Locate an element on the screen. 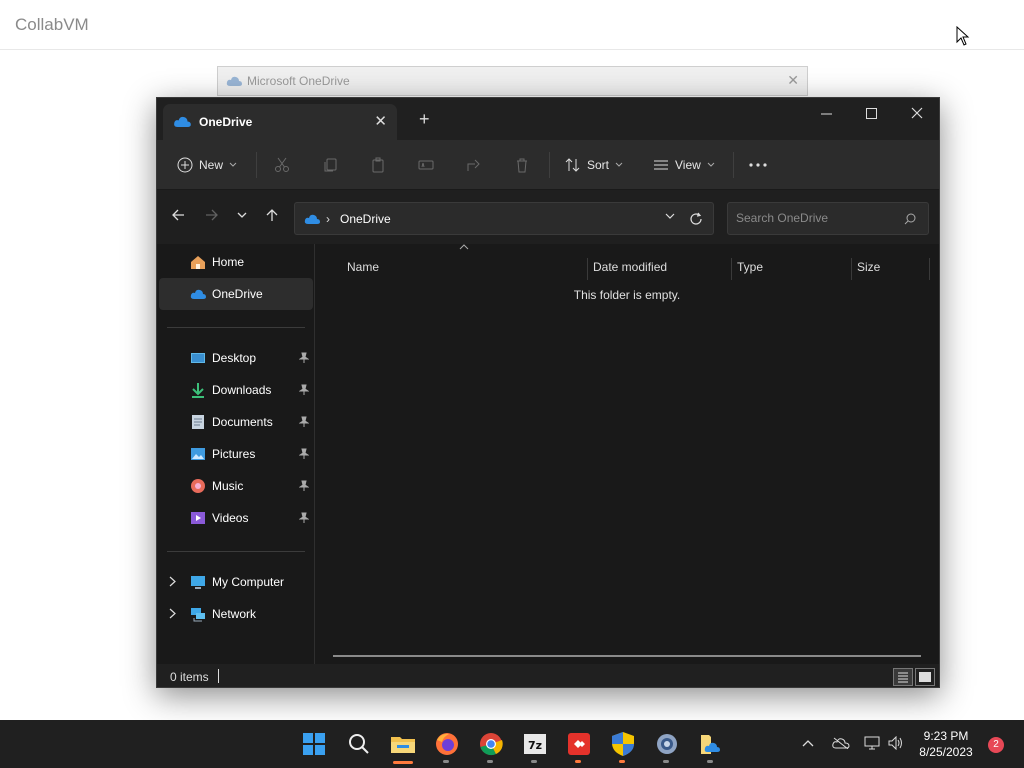 Image resolution: width=1024 pixels, height=768 pixels. maximize-icon is located at coordinates (871, 113).